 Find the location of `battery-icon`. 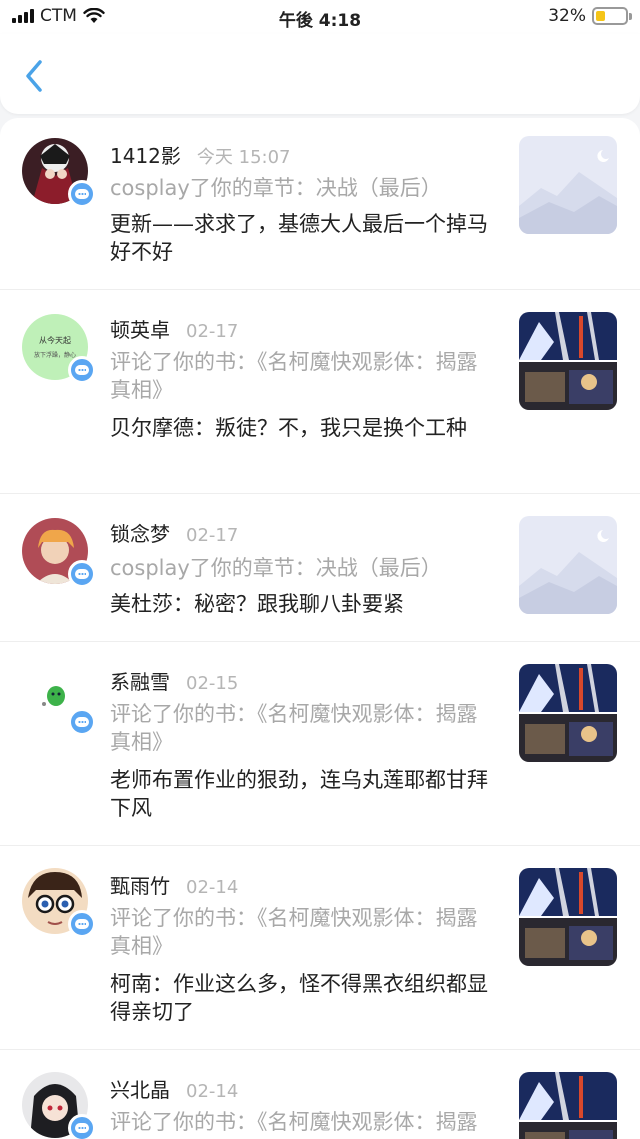

battery-icon is located at coordinates (612, 16).